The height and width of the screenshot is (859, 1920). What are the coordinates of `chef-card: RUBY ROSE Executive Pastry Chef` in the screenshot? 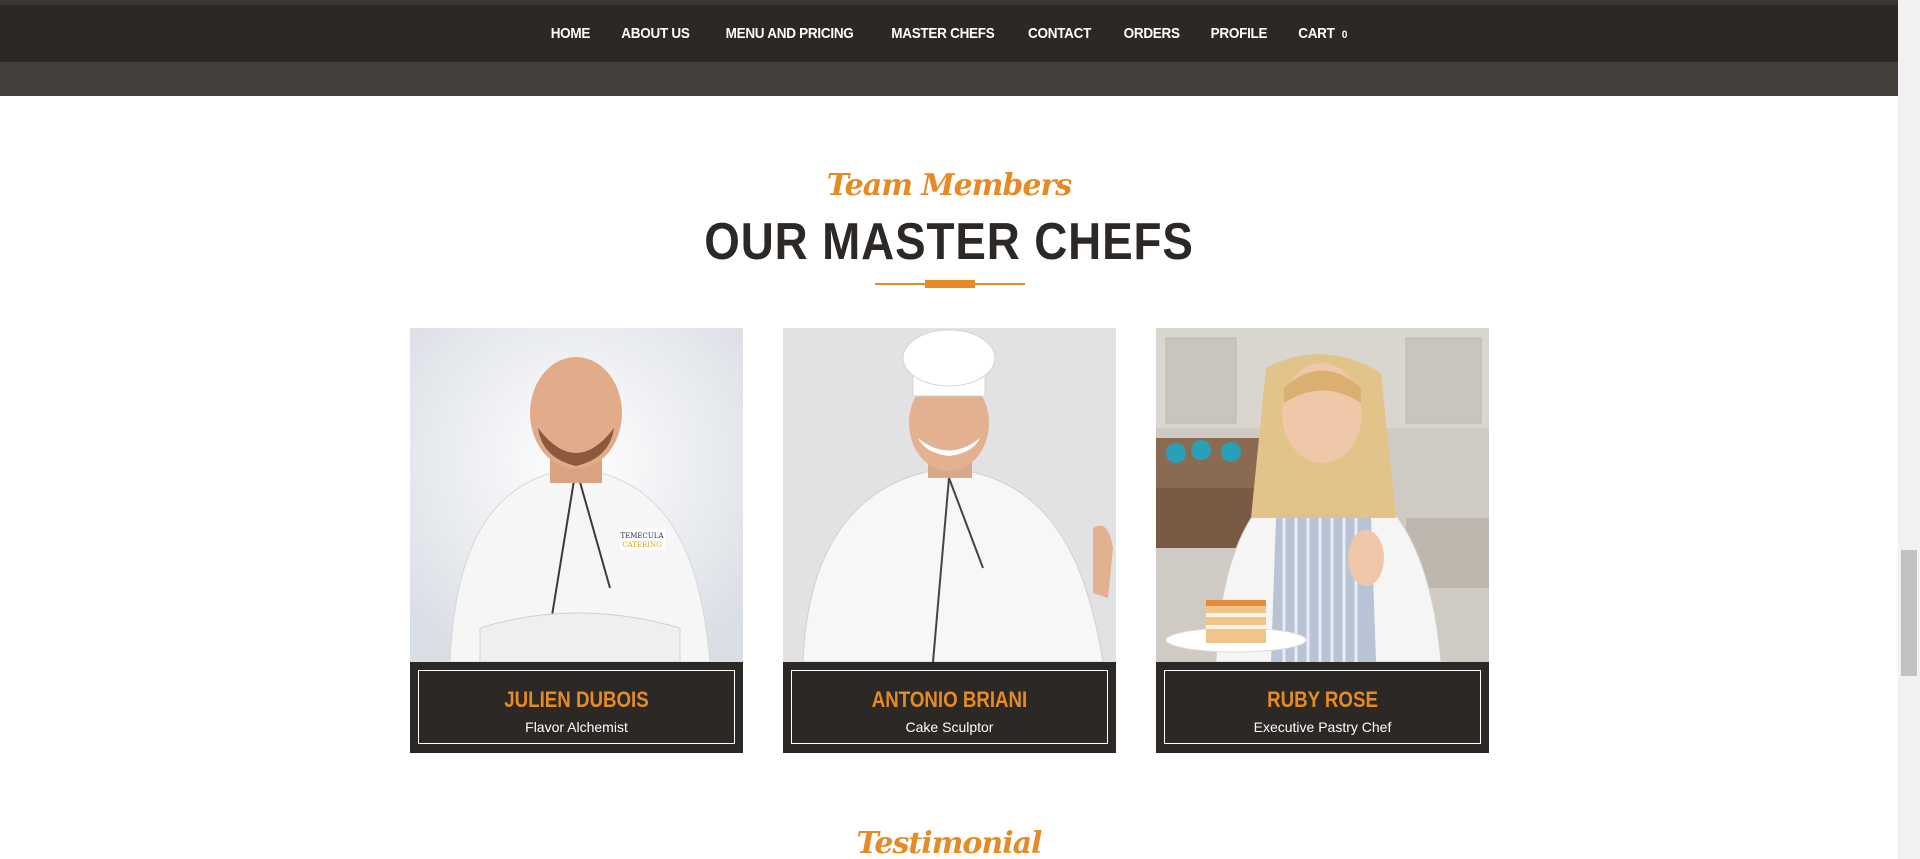 It's located at (1322, 540).